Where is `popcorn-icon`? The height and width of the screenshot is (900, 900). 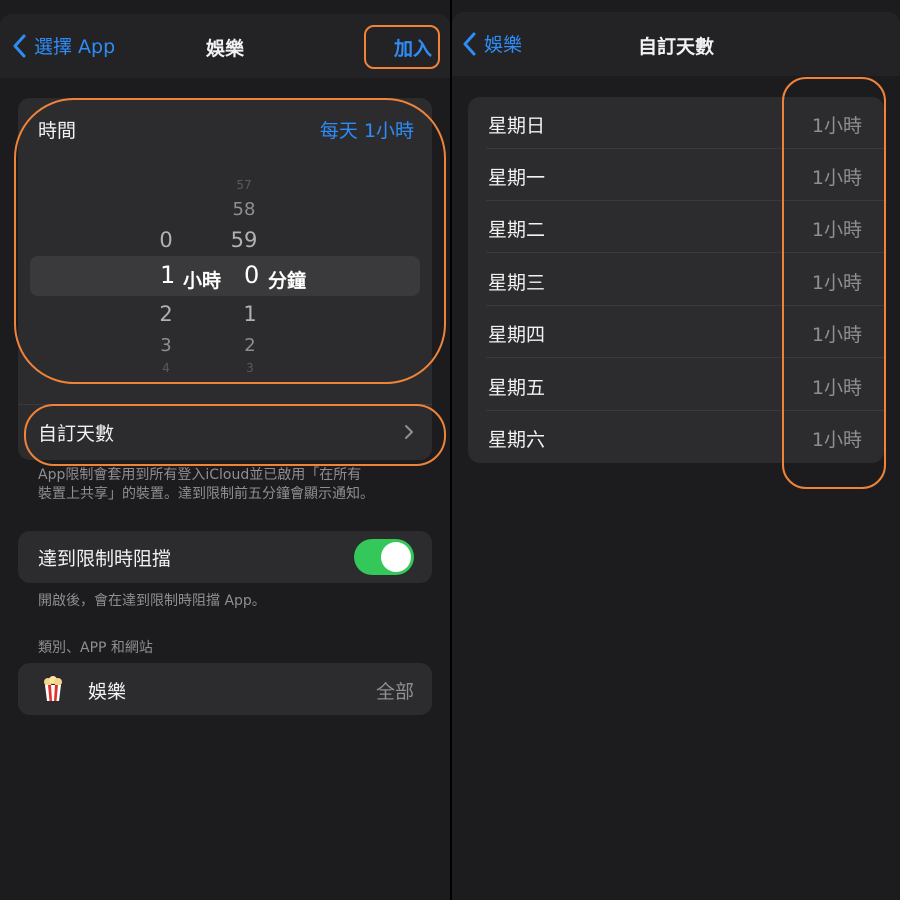 popcorn-icon is located at coordinates (53, 688).